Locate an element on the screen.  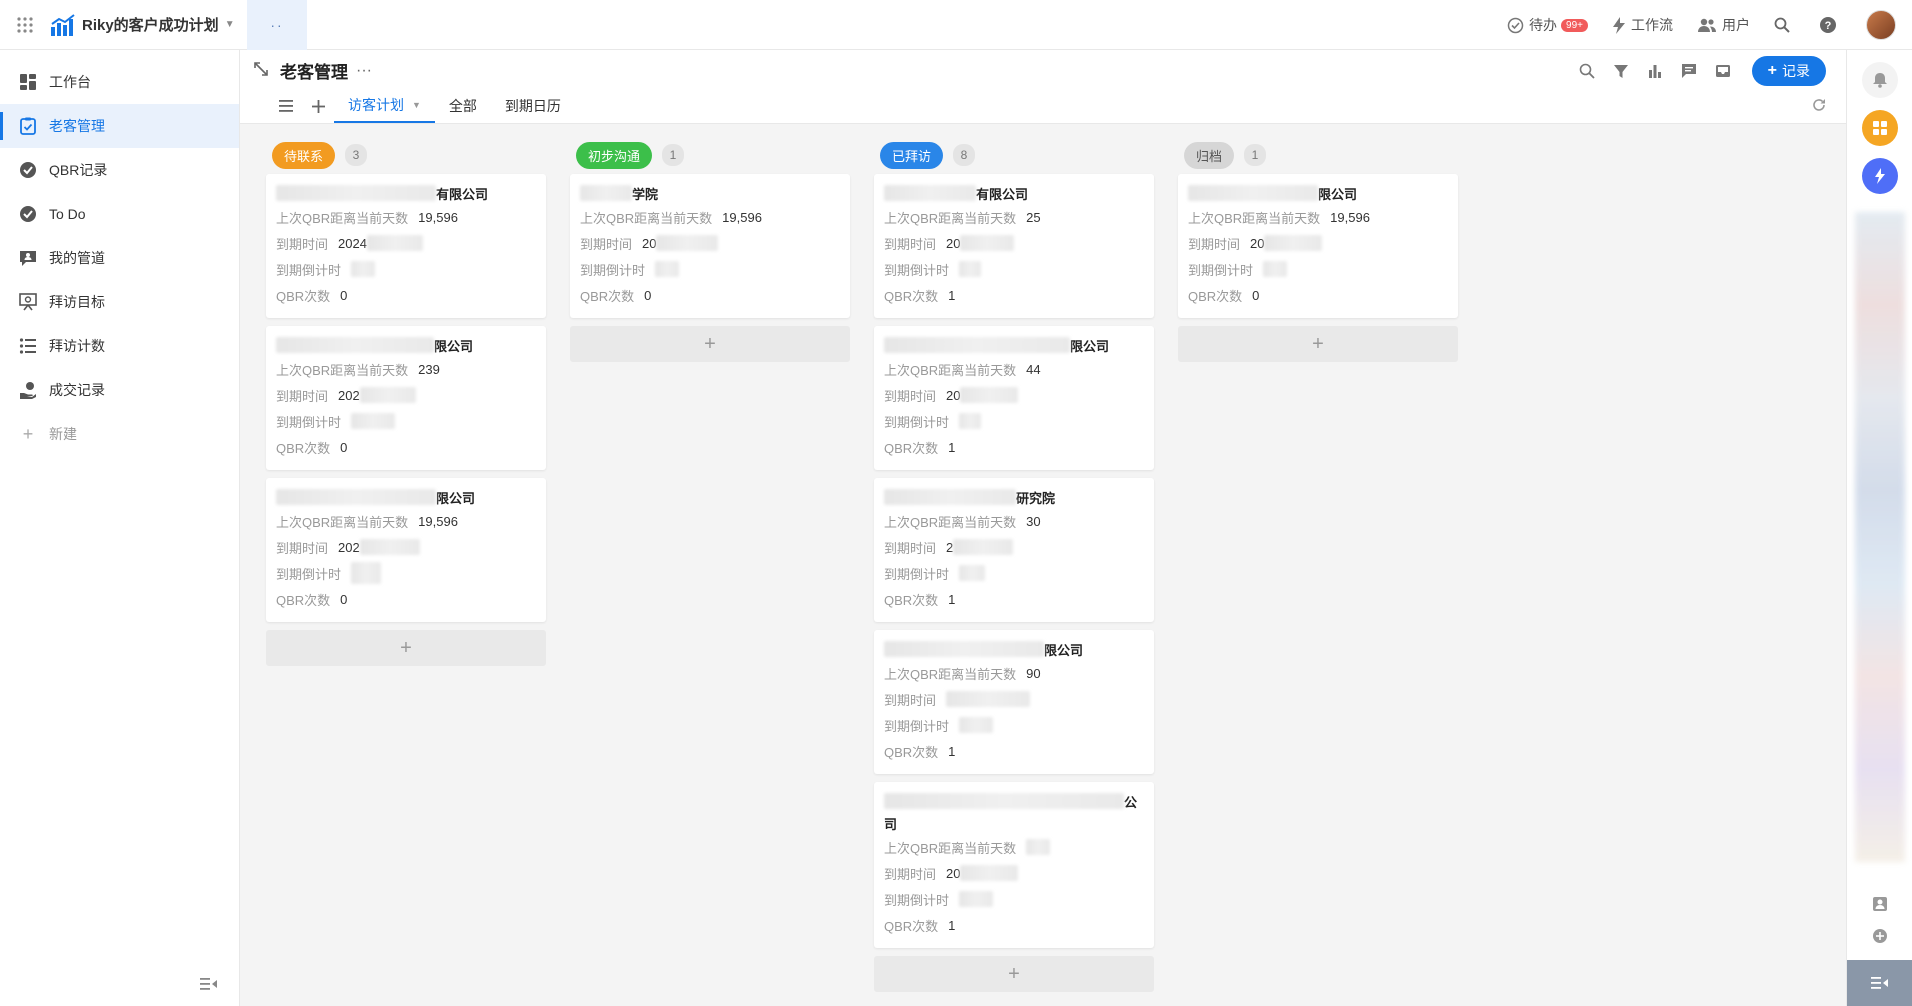
card-title: 有限公司 is located at coordinates (1014, 193).